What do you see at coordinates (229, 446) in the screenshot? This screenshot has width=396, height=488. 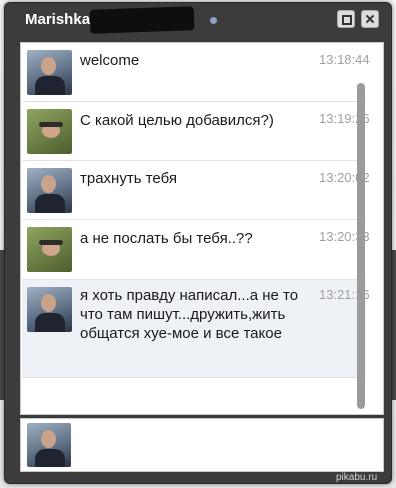 I see `message-input` at bounding box center [229, 446].